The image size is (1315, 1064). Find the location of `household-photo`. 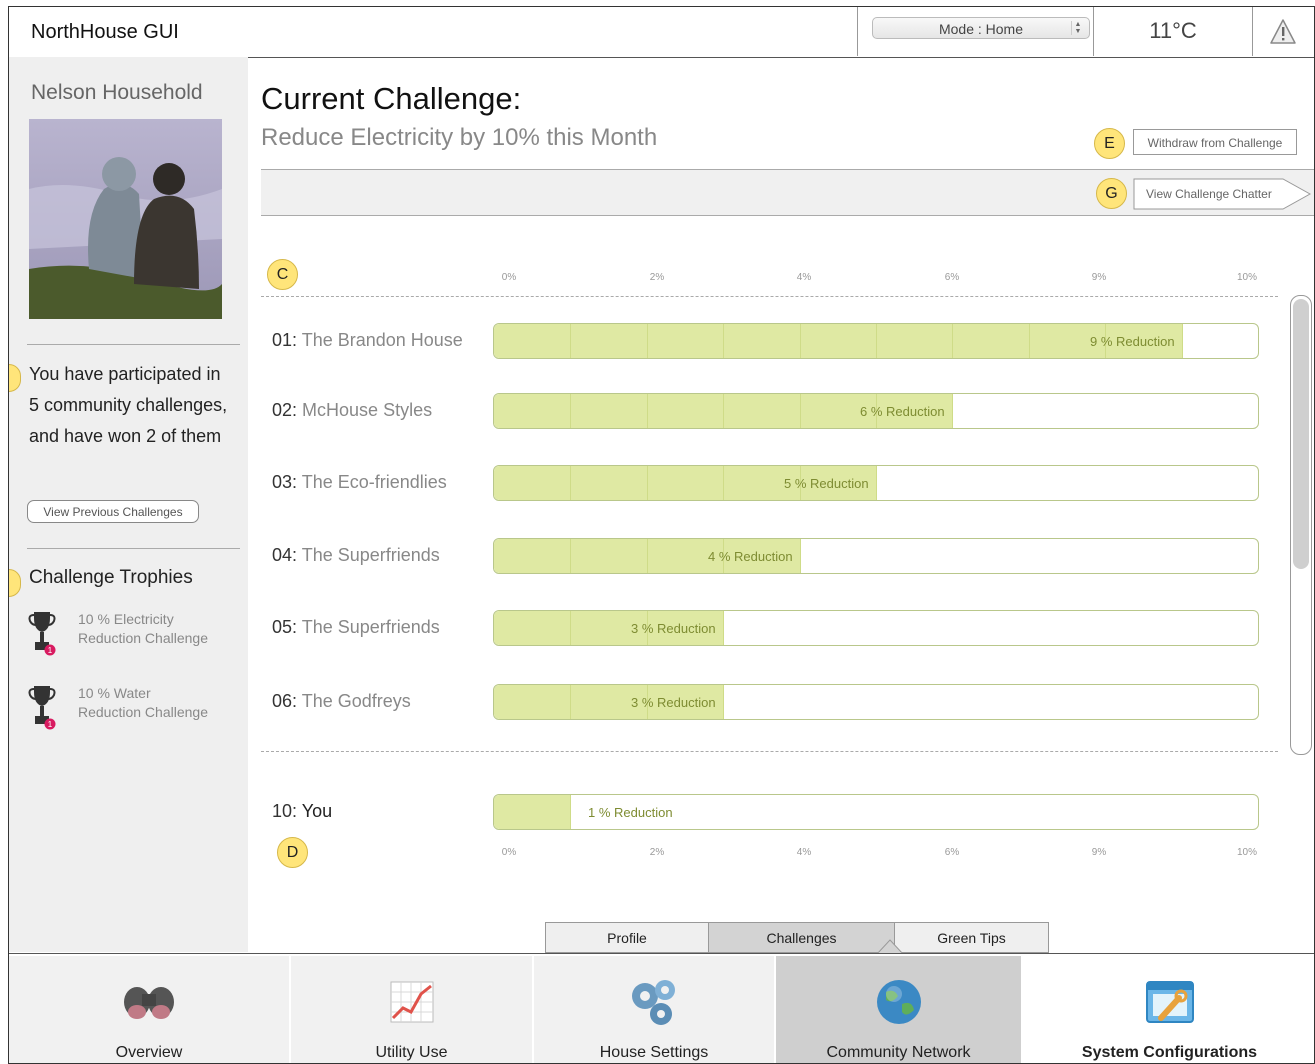

household-photo is located at coordinates (125, 219).